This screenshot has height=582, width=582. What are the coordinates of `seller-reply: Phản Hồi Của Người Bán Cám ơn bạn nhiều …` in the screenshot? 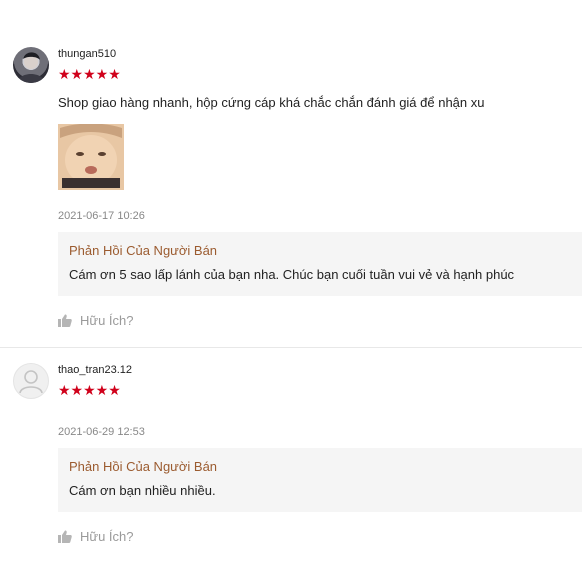 It's located at (320, 480).